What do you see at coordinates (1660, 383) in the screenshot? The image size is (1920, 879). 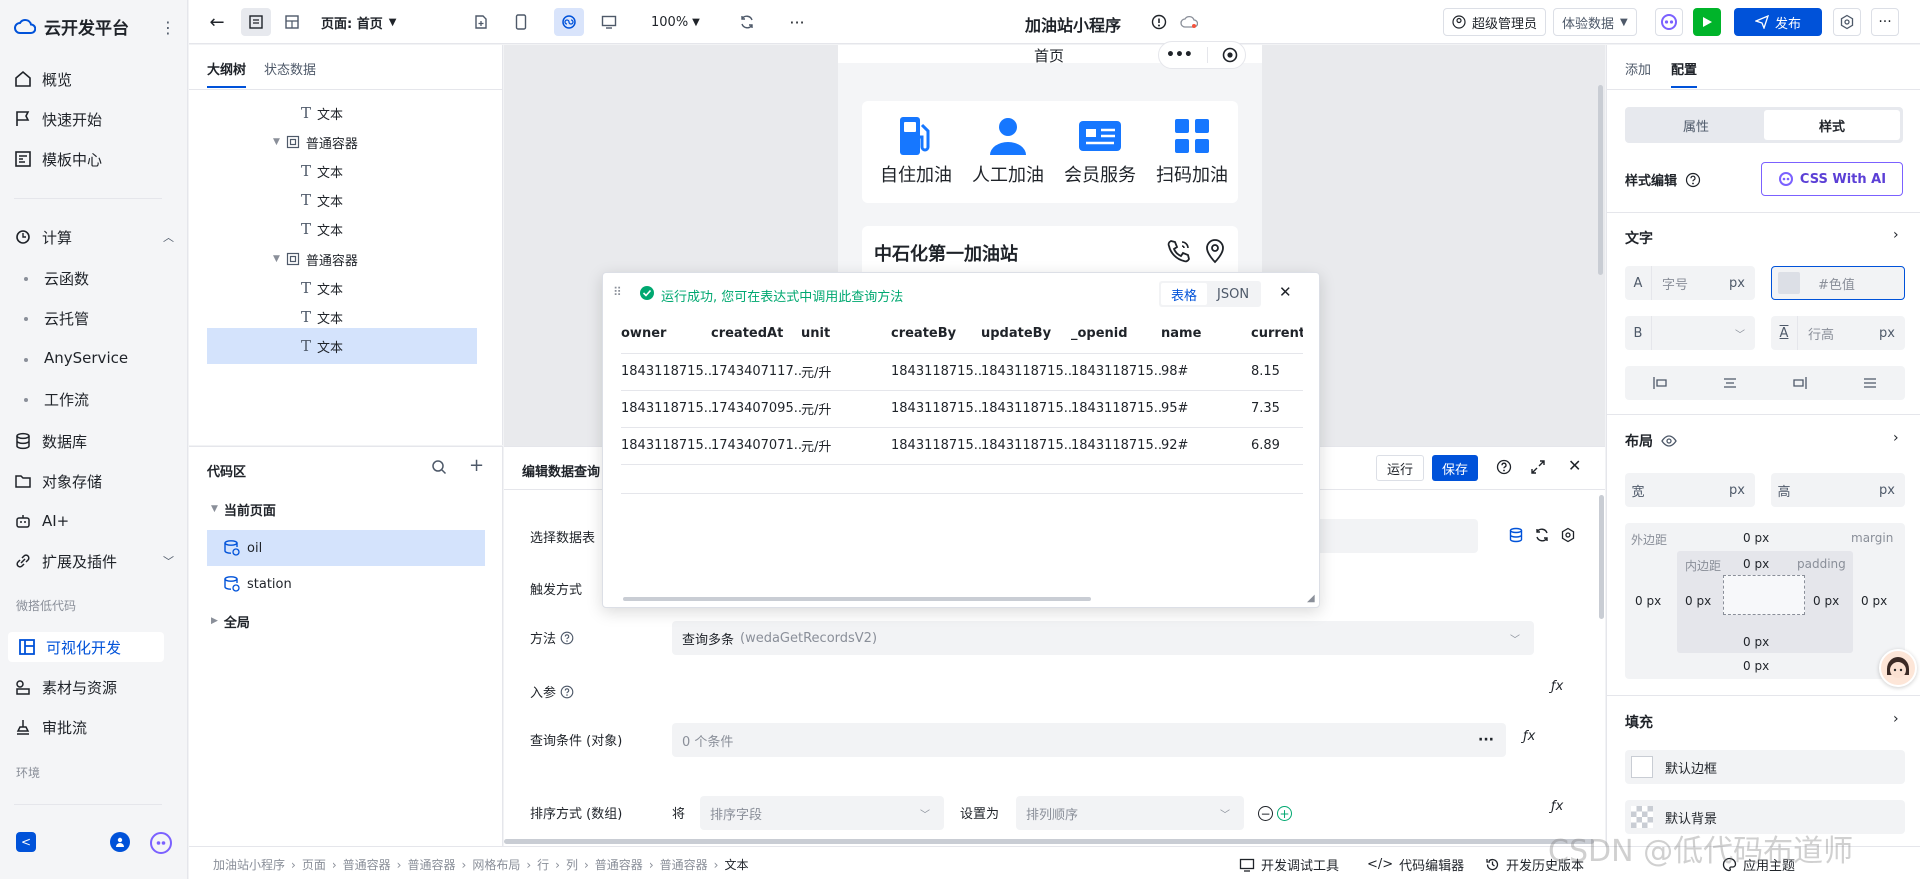 I see `align-left-icon` at bounding box center [1660, 383].